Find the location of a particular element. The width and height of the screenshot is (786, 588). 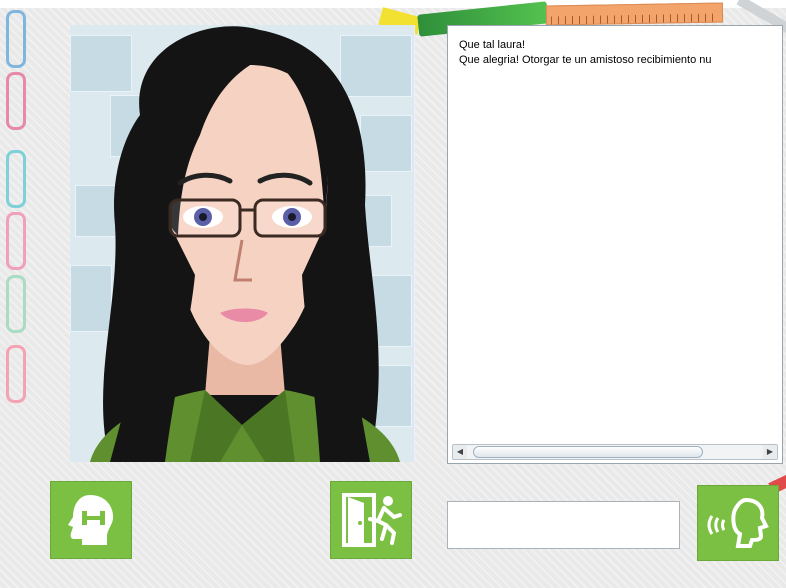

exit-door-icon is located at coordinates (372, 520).